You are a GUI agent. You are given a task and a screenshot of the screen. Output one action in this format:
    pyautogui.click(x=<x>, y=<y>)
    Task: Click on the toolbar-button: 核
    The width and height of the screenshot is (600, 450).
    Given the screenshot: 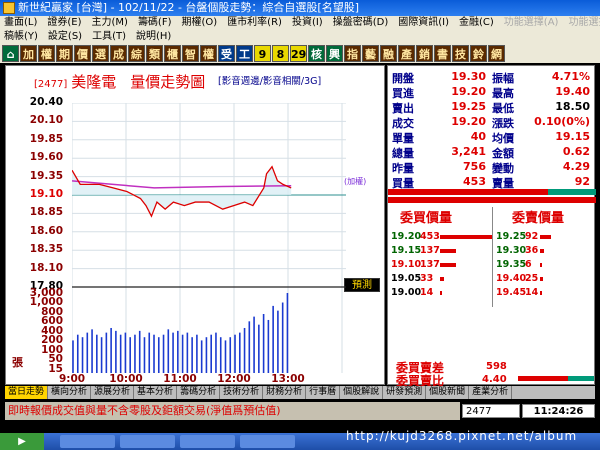 What is the action you would take?
    pyautogui.click(x=316, y=53)
    